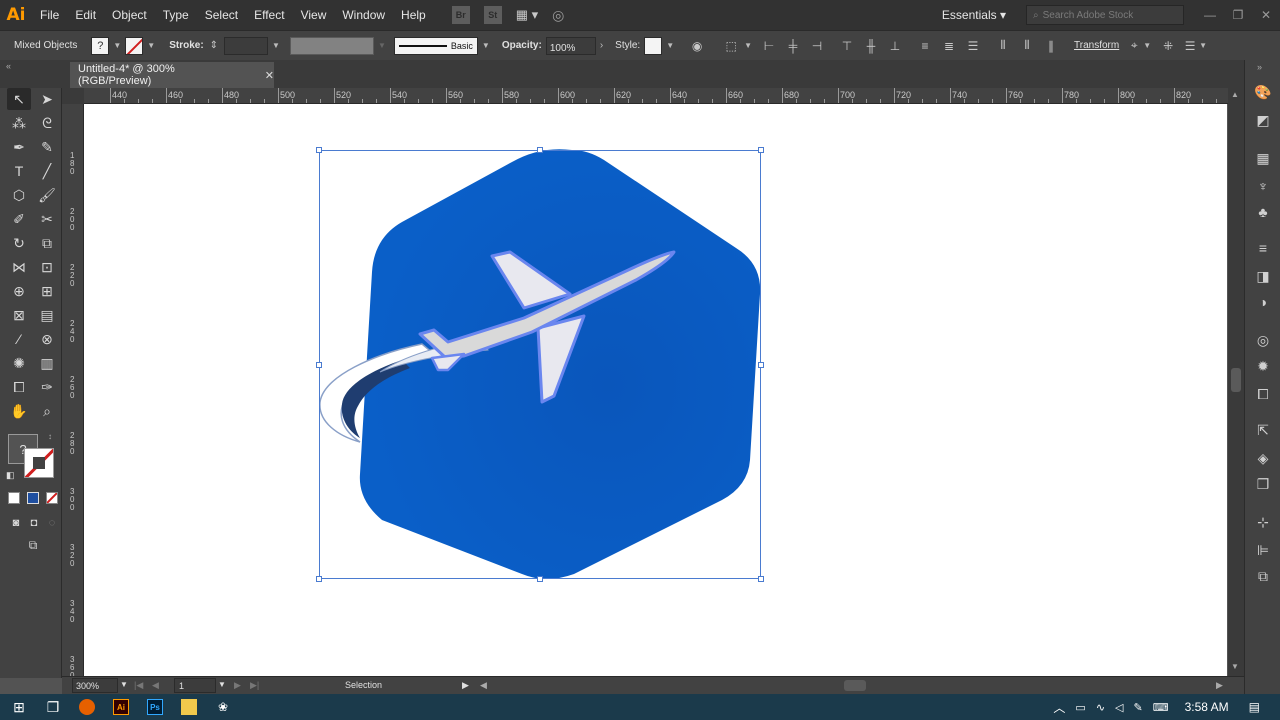 The width and height of the screenshot is (1280, 720). What do you see at coordinates (492, 15) in the screenshot?
I see `stock-button: St` at bounding box center [492, 15].